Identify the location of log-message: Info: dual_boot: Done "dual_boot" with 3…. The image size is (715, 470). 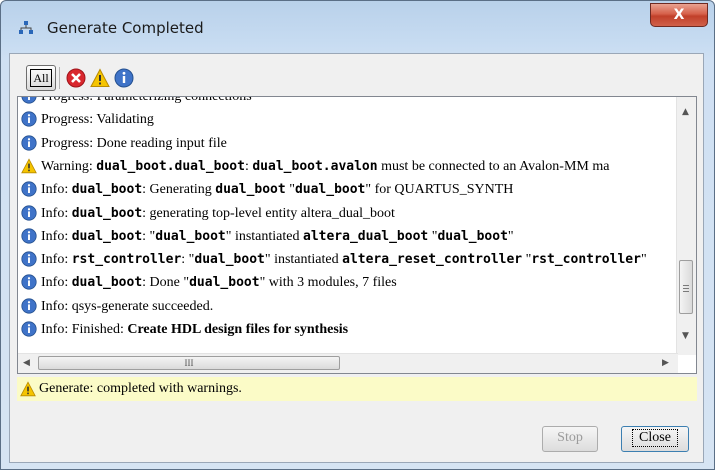
(219, 282).